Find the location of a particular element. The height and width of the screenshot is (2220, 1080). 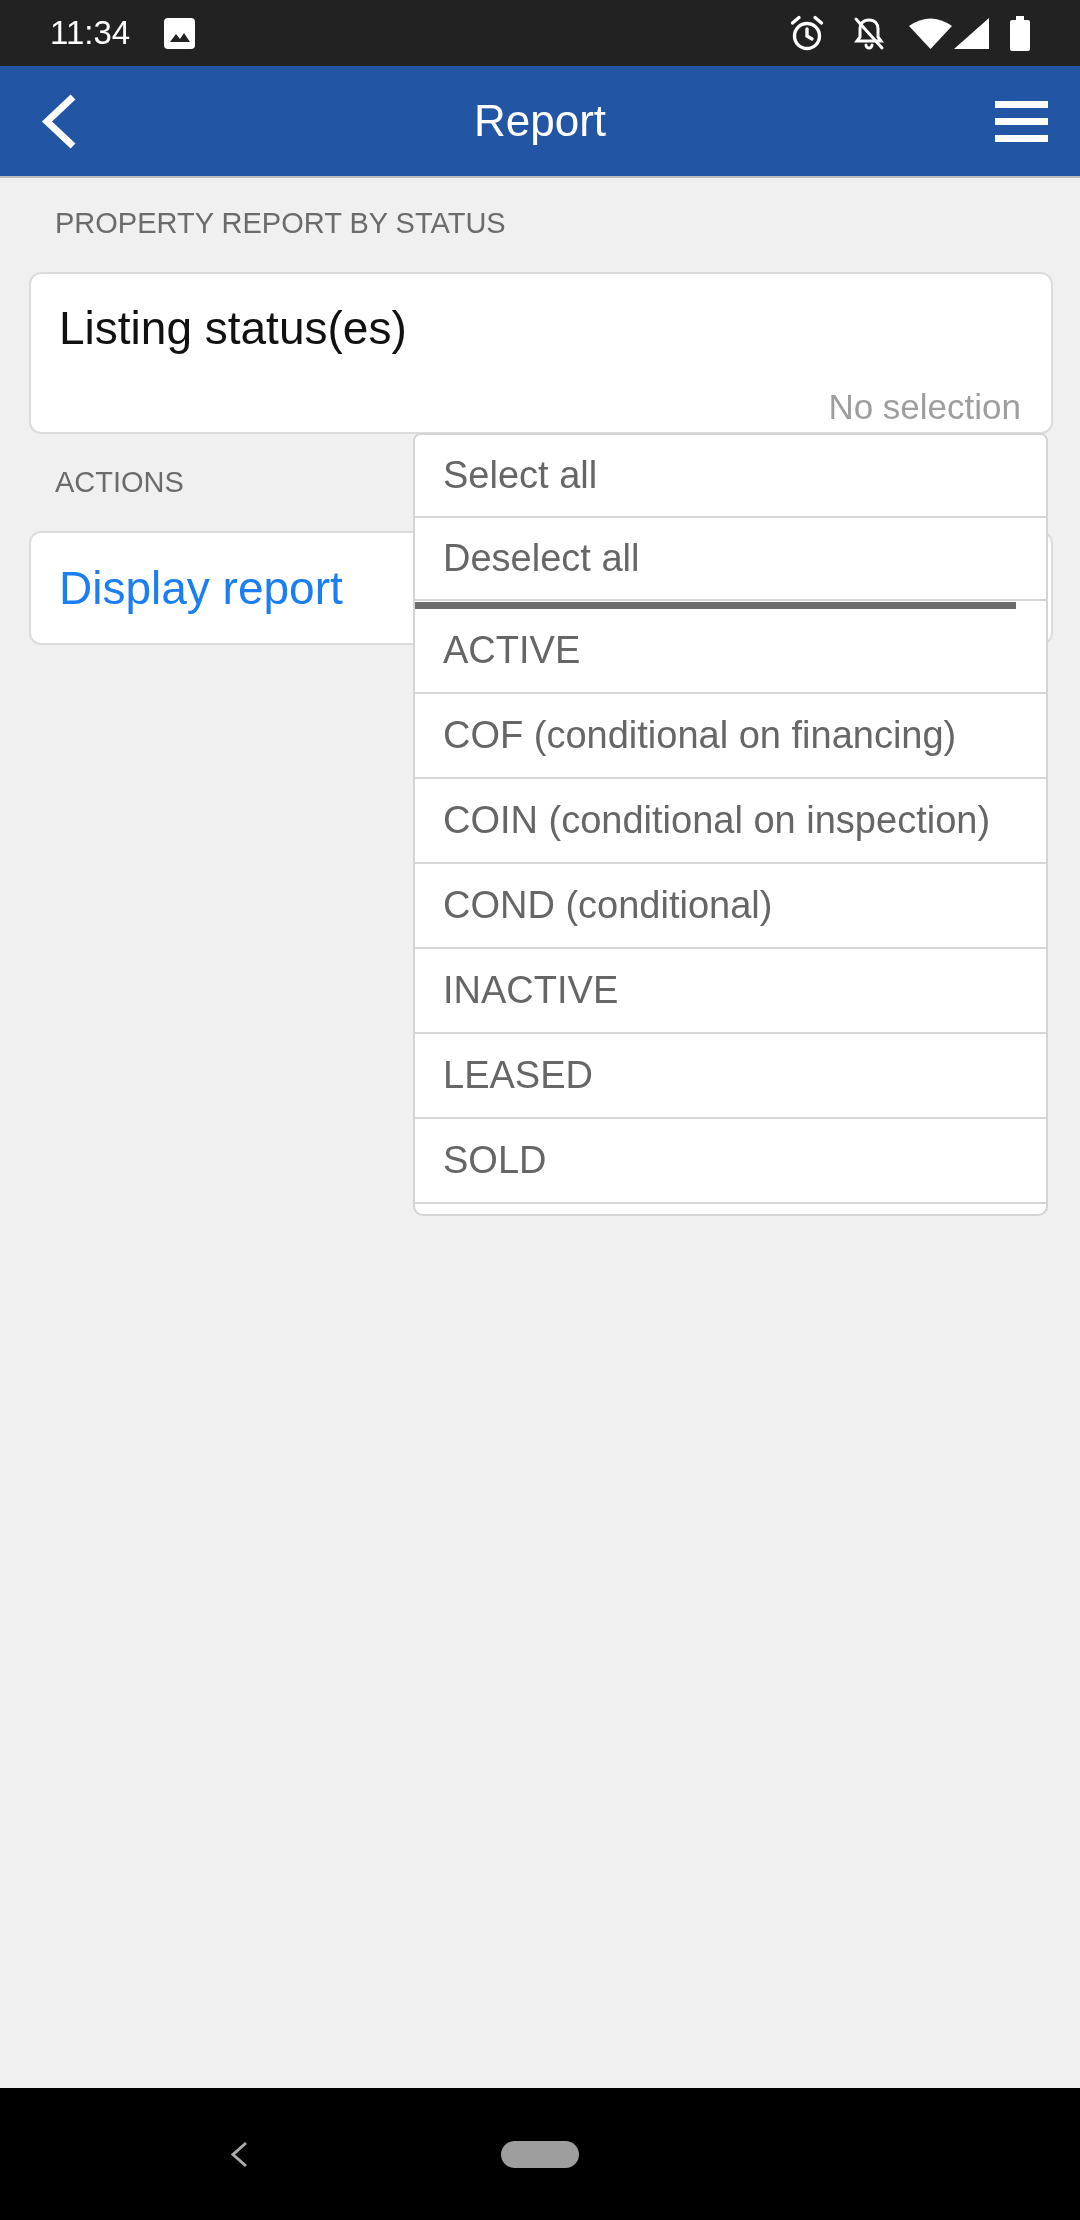

screen-title: Report is located at coordinates (540, 121).